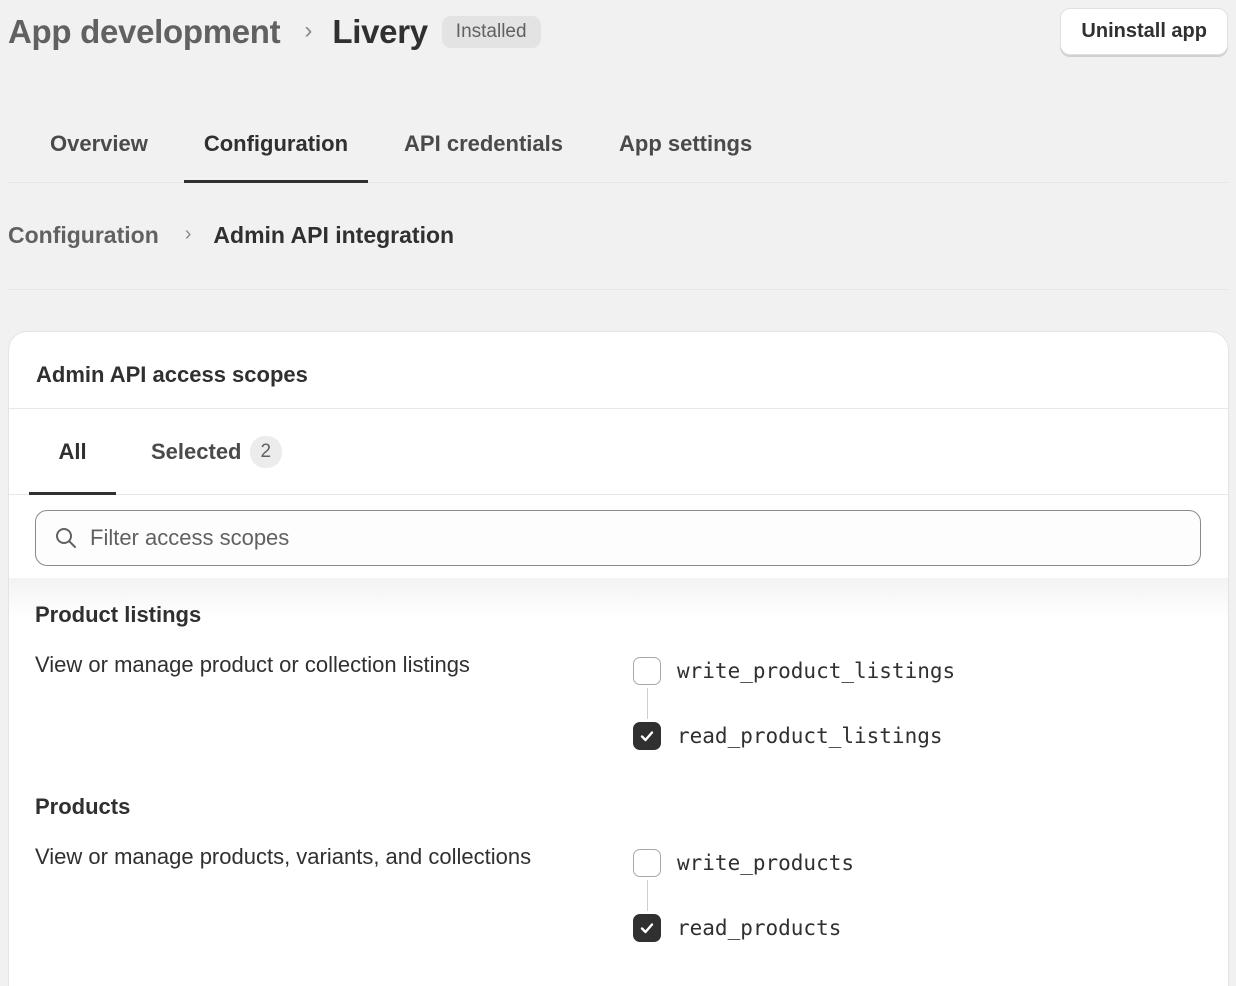 This screenshot has height=986, width=1236. Describe the element at coordinates (645, 538) in the screenshot. I see `filter-access-scopes-input` at that location.